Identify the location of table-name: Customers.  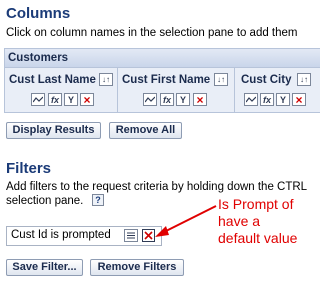
(38, 58).